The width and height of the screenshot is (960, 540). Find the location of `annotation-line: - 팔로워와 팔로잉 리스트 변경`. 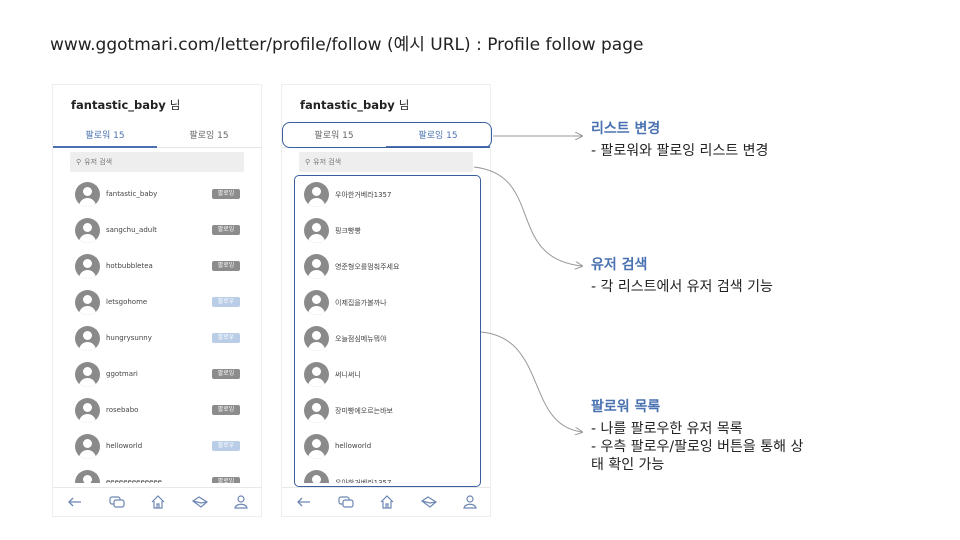

annotation-line: - 팔로워와 팔로잉 리스트 변경 is located at coordinates (680, 151).